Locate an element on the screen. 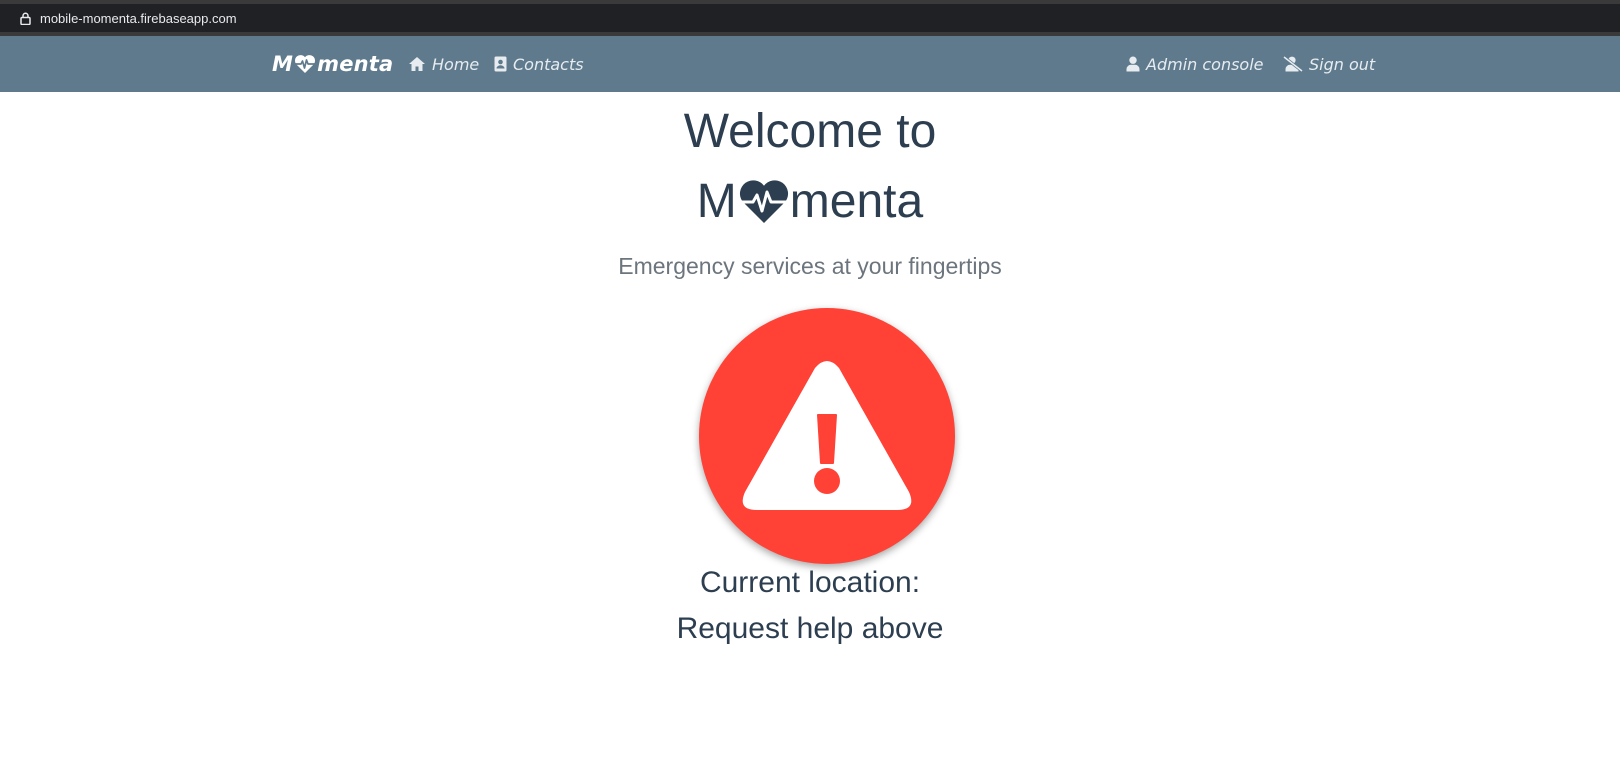 Image resolution: width=1620 pixels, height=768 pixels. user-icon is located at coordinates (1133, 64).